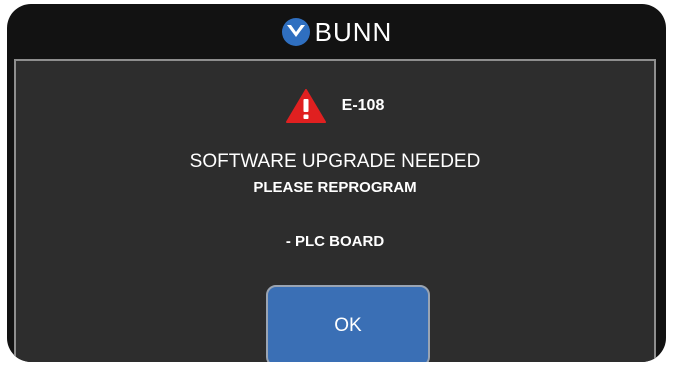  Describe the element at coordinates (335, 106) in the screenshot. I see `error-header: E-108` at that location.